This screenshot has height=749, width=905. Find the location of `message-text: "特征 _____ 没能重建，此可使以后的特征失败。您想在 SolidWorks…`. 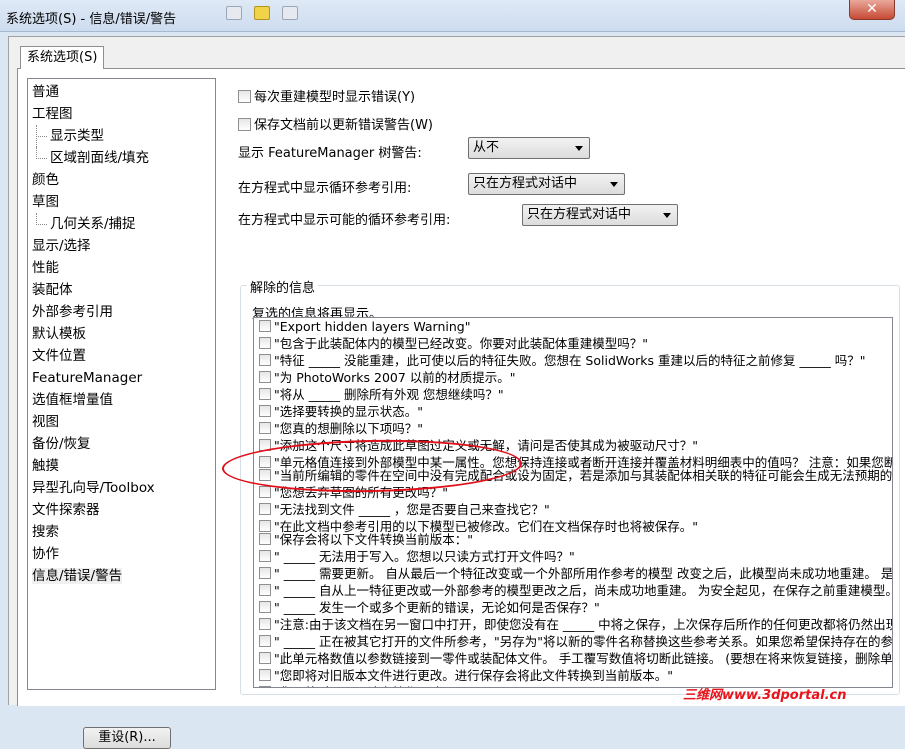

message-text: "特征 _____ 没能重建，此可使以后的特征失败。您想在 SolidWorks… is located at coordinates (570, 360).